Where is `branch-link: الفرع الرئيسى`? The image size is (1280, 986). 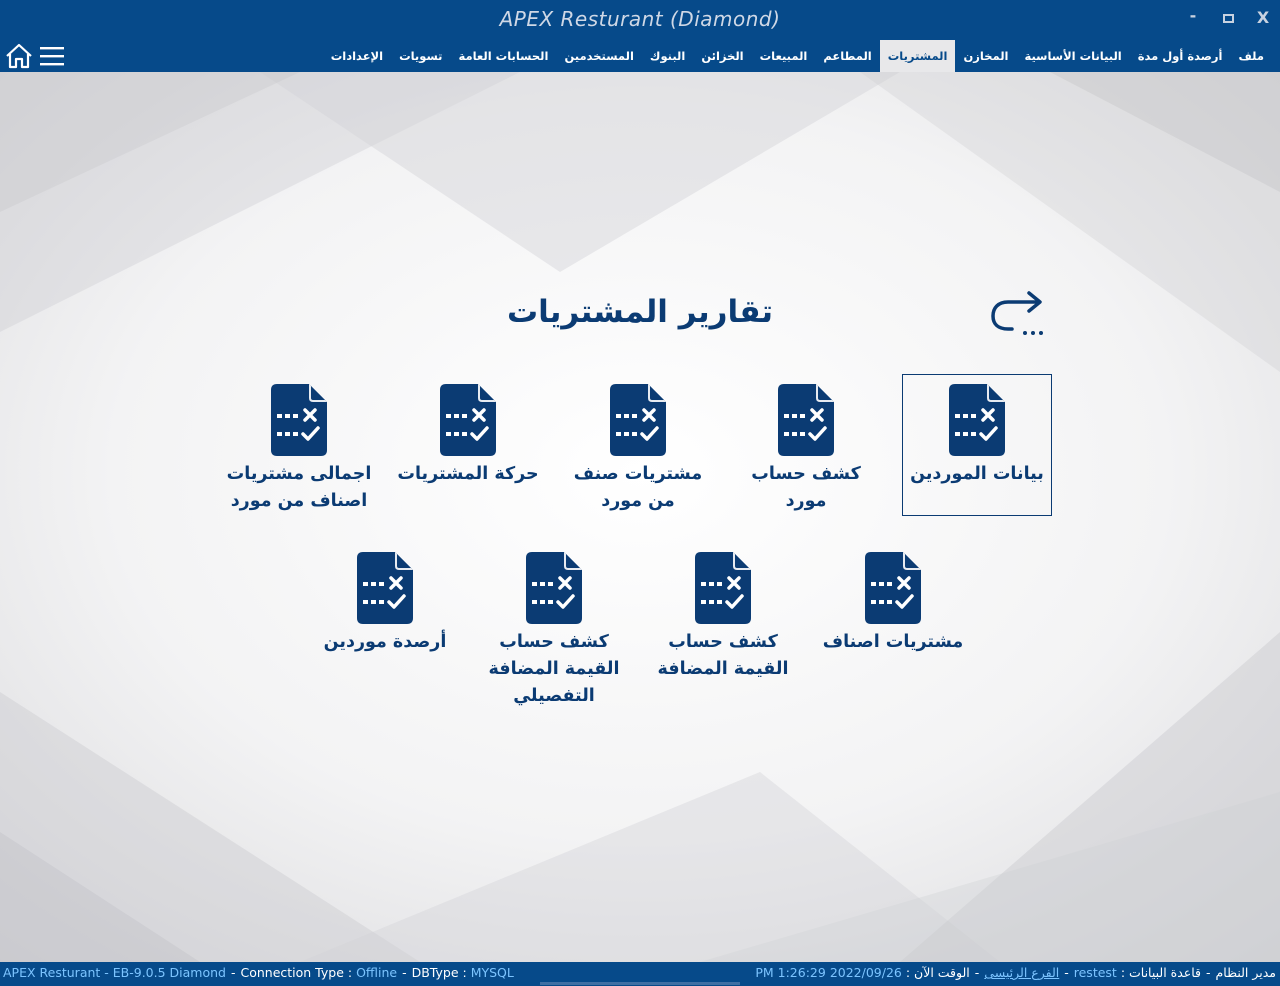 branch-link: الفرع الرئيسى is located at coordinates (1021, 972).